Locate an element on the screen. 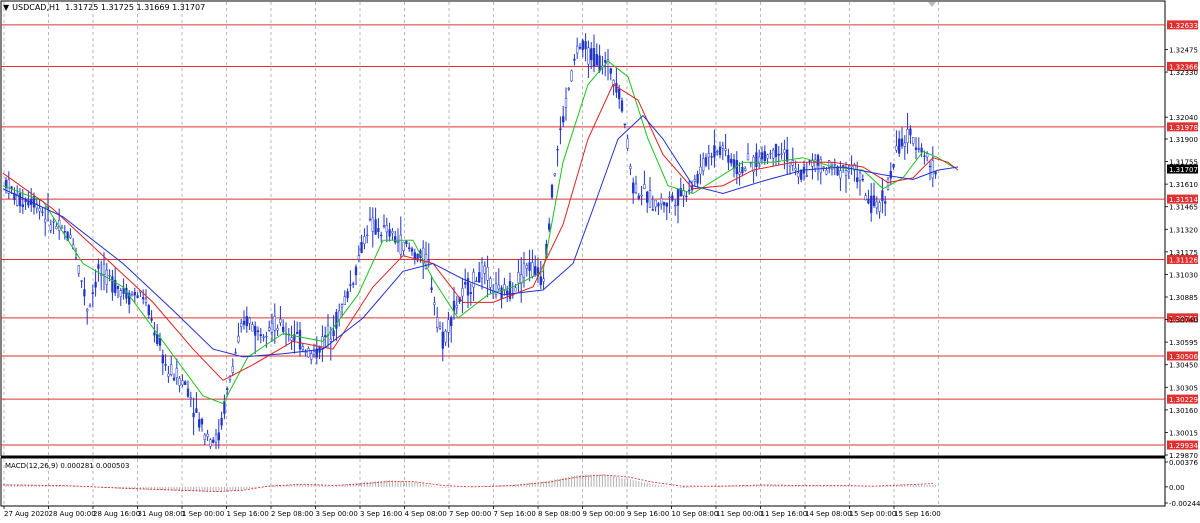 This screenshot has height=523, width=1200. y-tick-label: 1.30595 is located at coordinates (1183, 343).